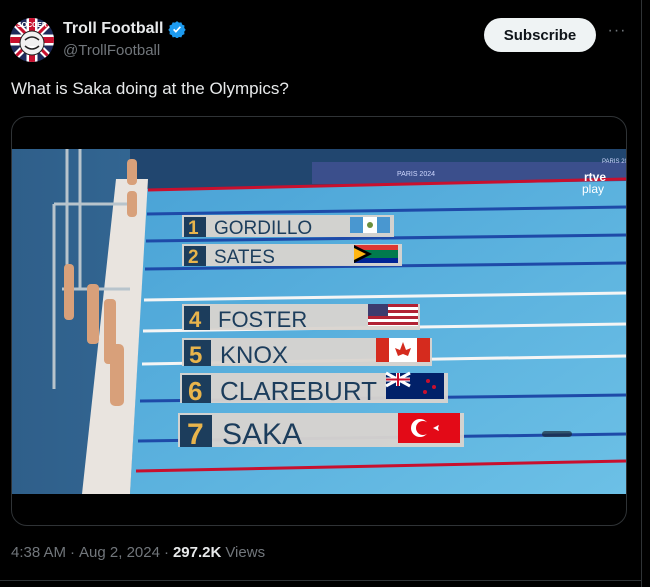 The height and width of the screenshot is (587, 650). I want to click on lane-number-6: 6, so click(195, 391).